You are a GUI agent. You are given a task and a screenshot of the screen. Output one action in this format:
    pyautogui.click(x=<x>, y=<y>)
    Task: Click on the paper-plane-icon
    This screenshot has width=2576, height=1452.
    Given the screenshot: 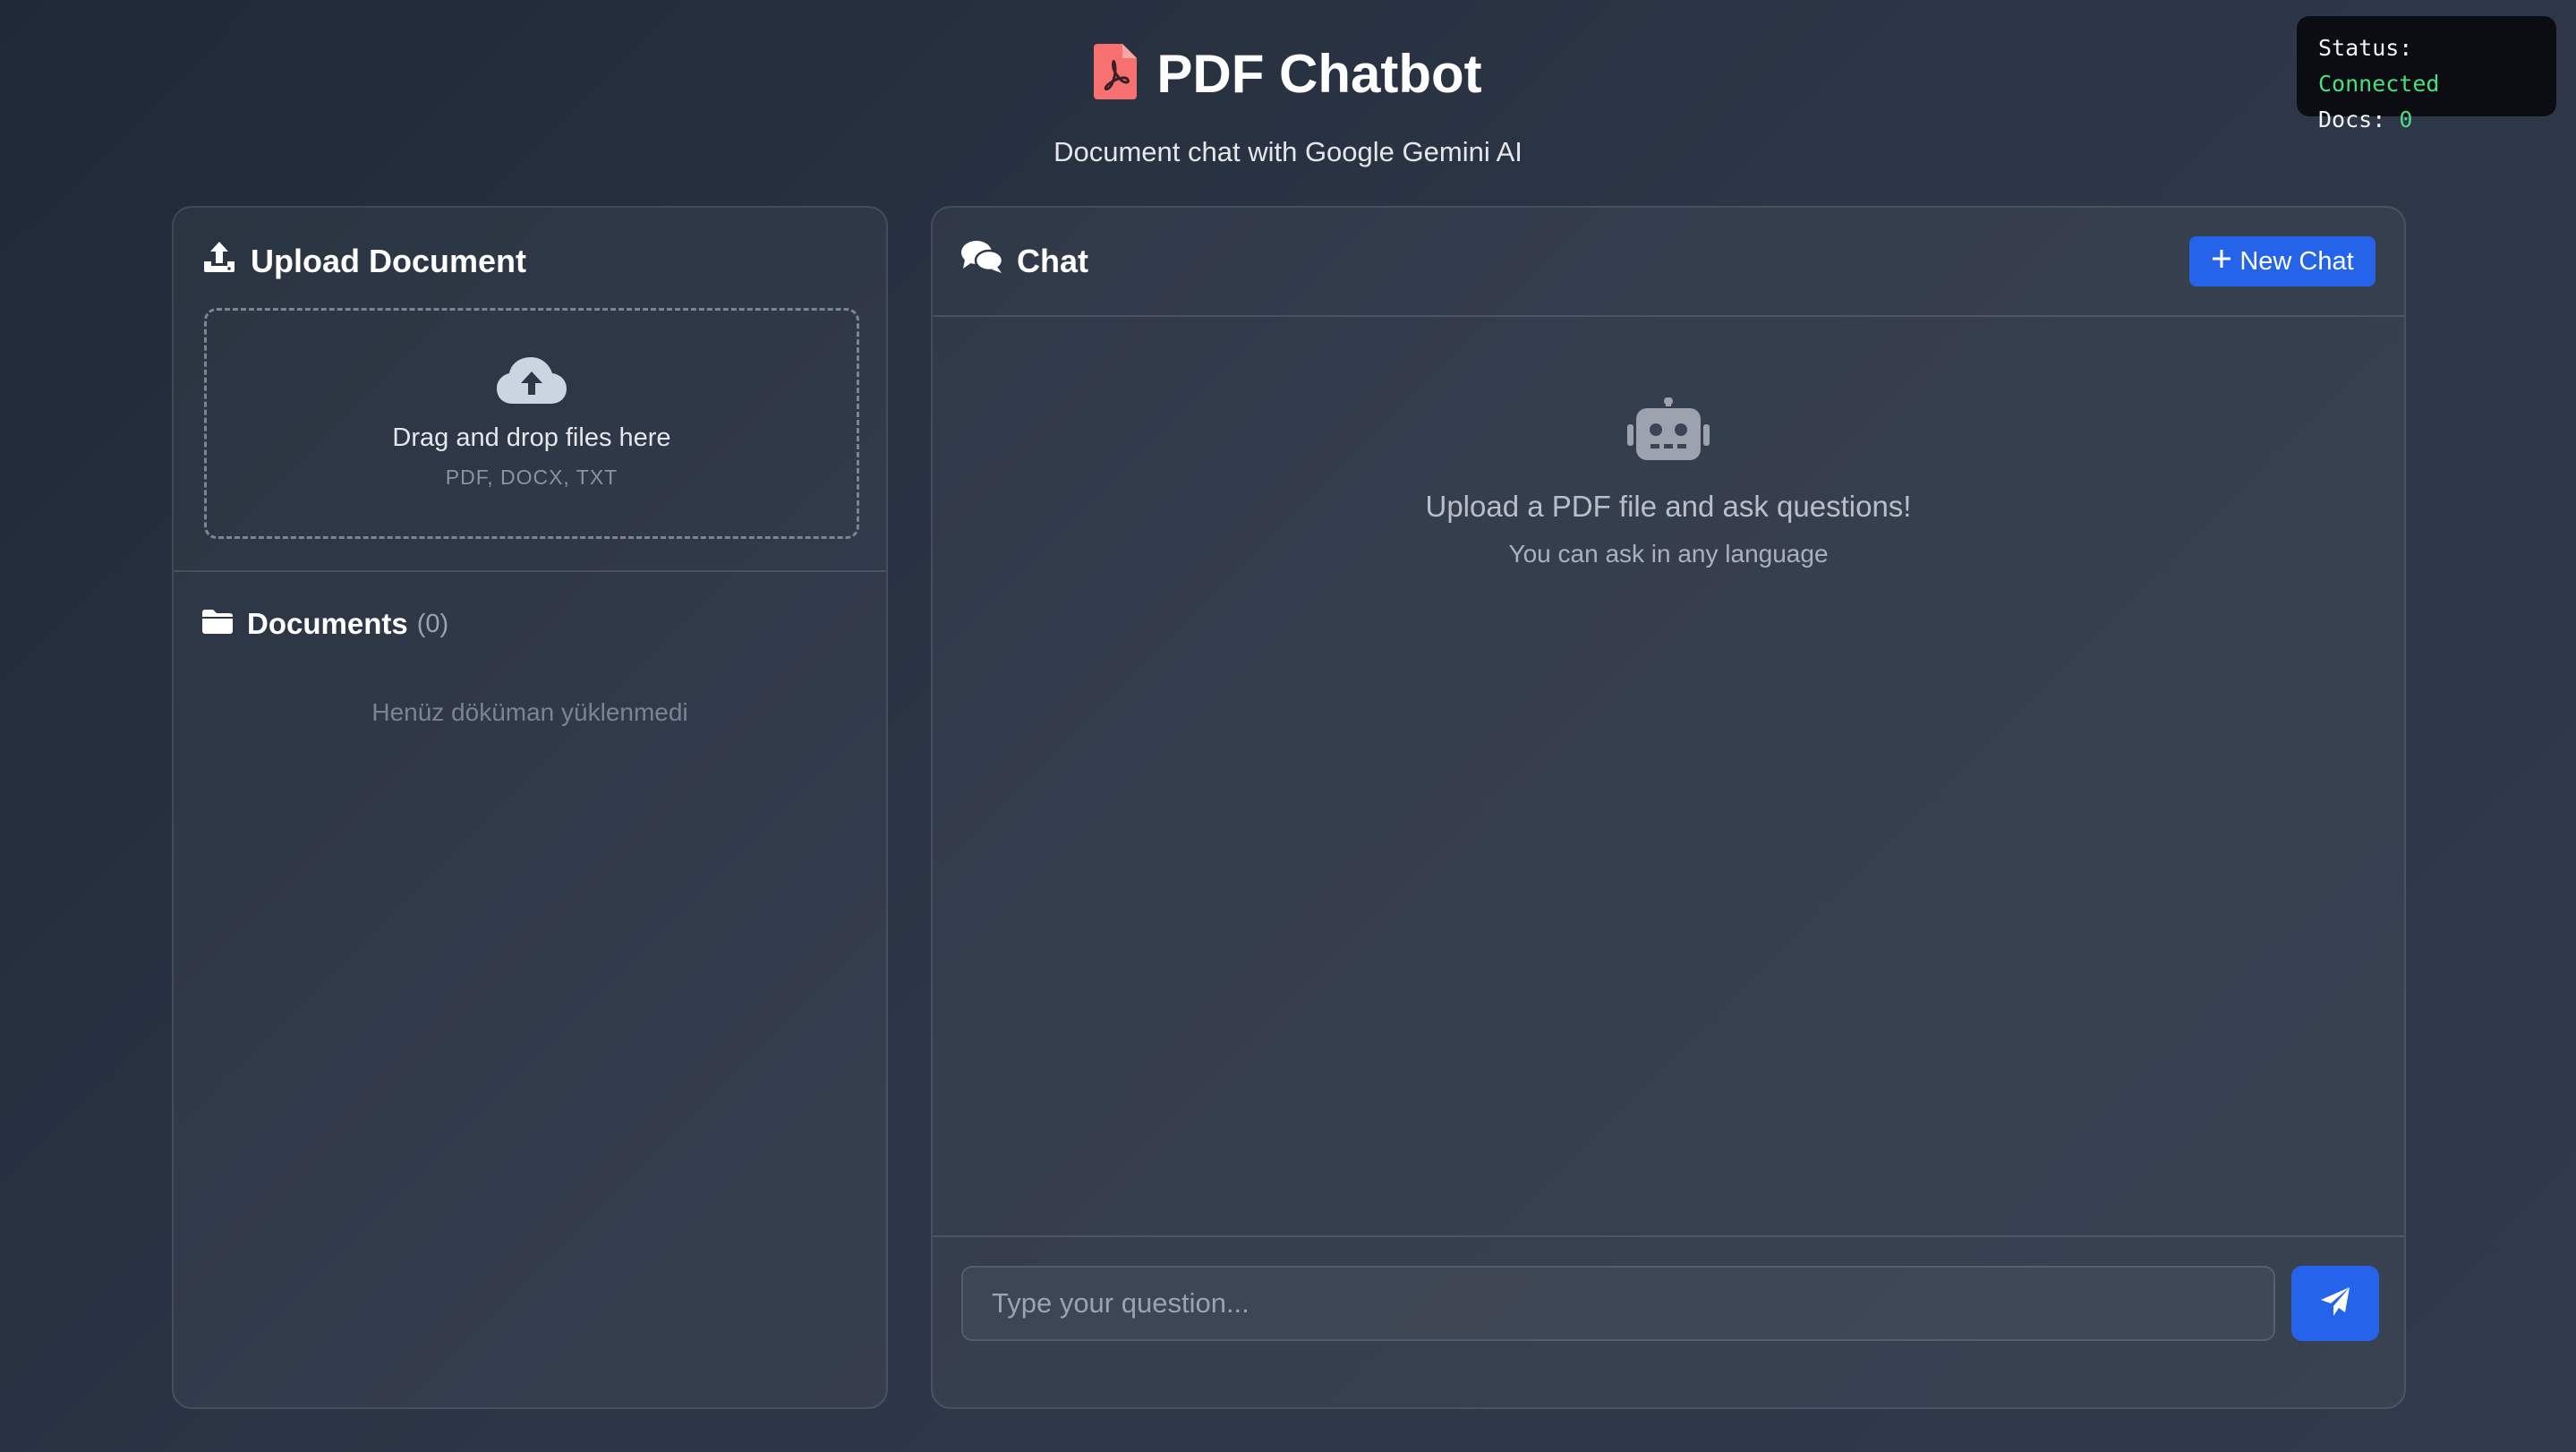 What is the action you would take?
    pyautogui.click(x=2335, y=1303)
    